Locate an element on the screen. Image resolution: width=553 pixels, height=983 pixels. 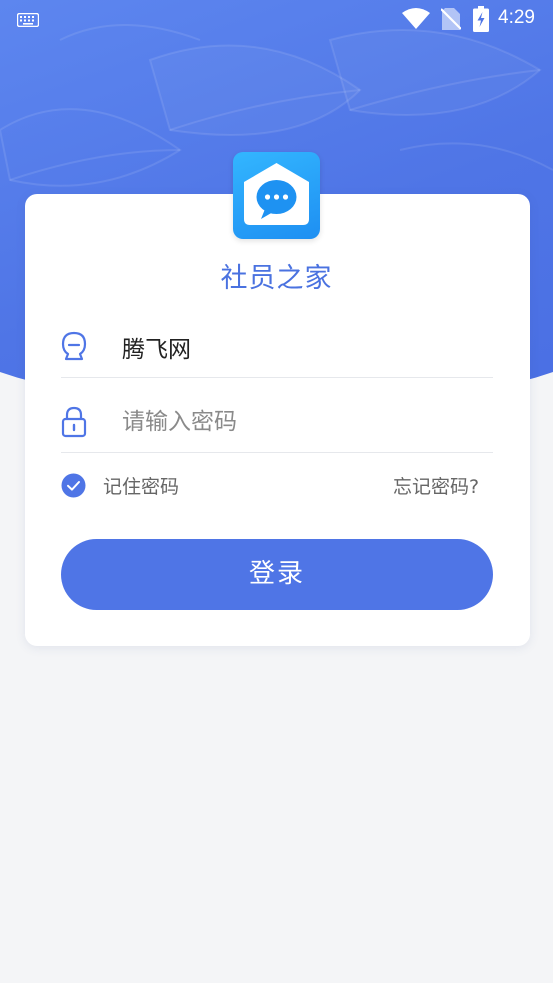
user-avatar-icon is located at coordinates (74, 348).